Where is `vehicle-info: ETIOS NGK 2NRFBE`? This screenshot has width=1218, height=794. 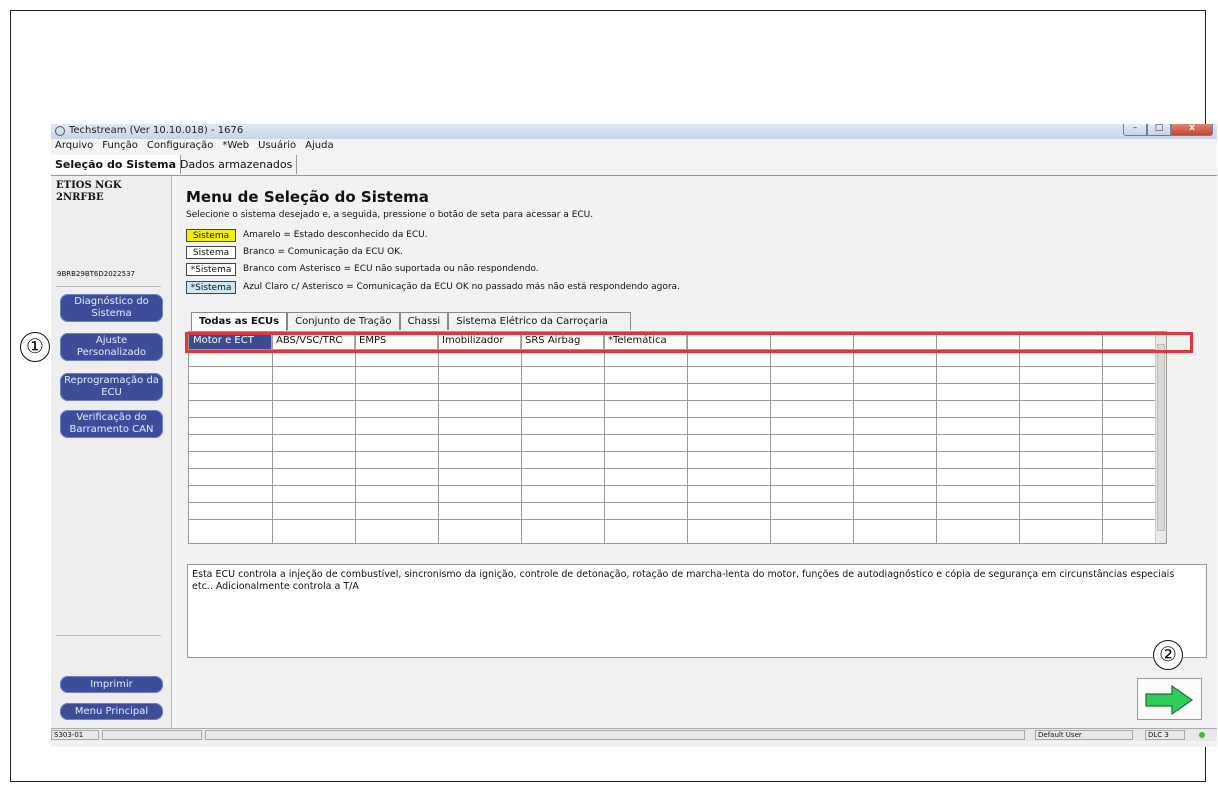
vehicle-info: ETIOS NGK 2NRFBE is located at coordinates (89, 192).